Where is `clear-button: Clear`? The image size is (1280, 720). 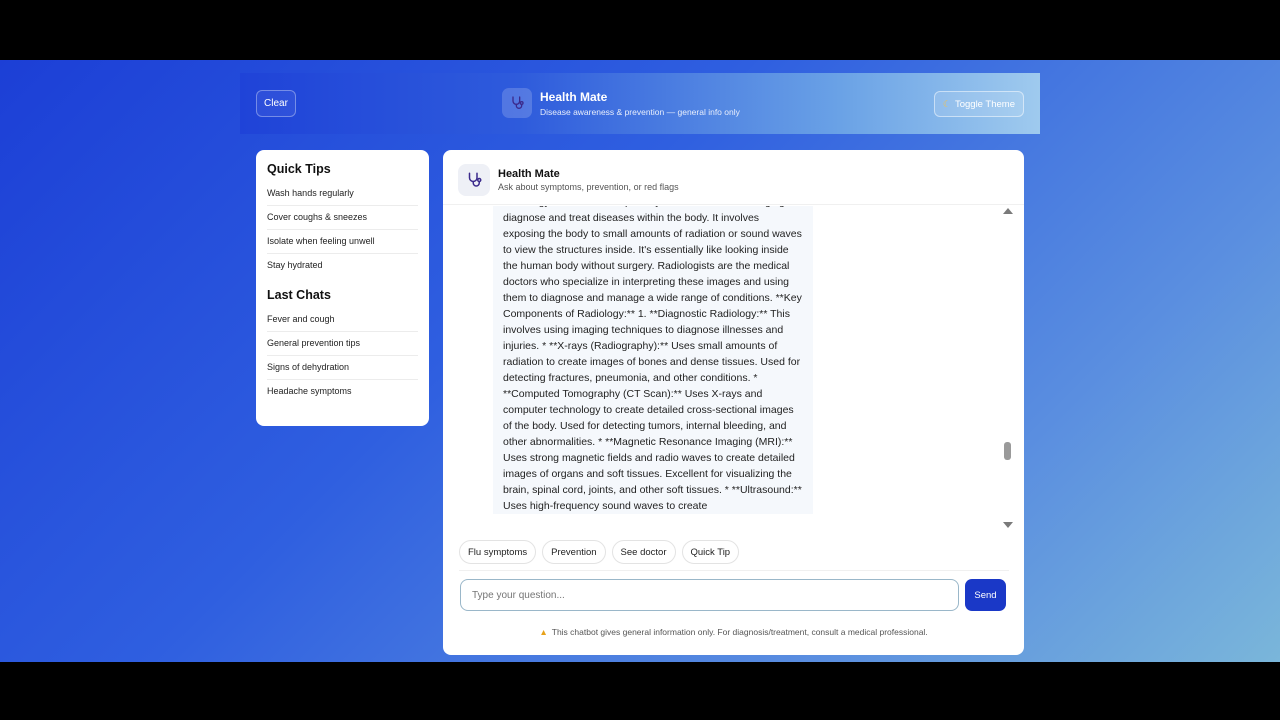 clear-button: Clear is located at coordinates (276, 103).